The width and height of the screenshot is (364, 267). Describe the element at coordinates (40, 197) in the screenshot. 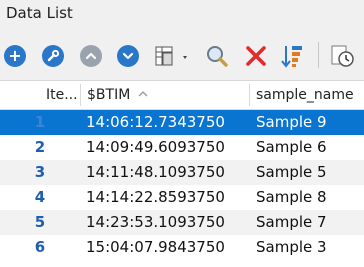

I see `item-cell: 4` at that location.